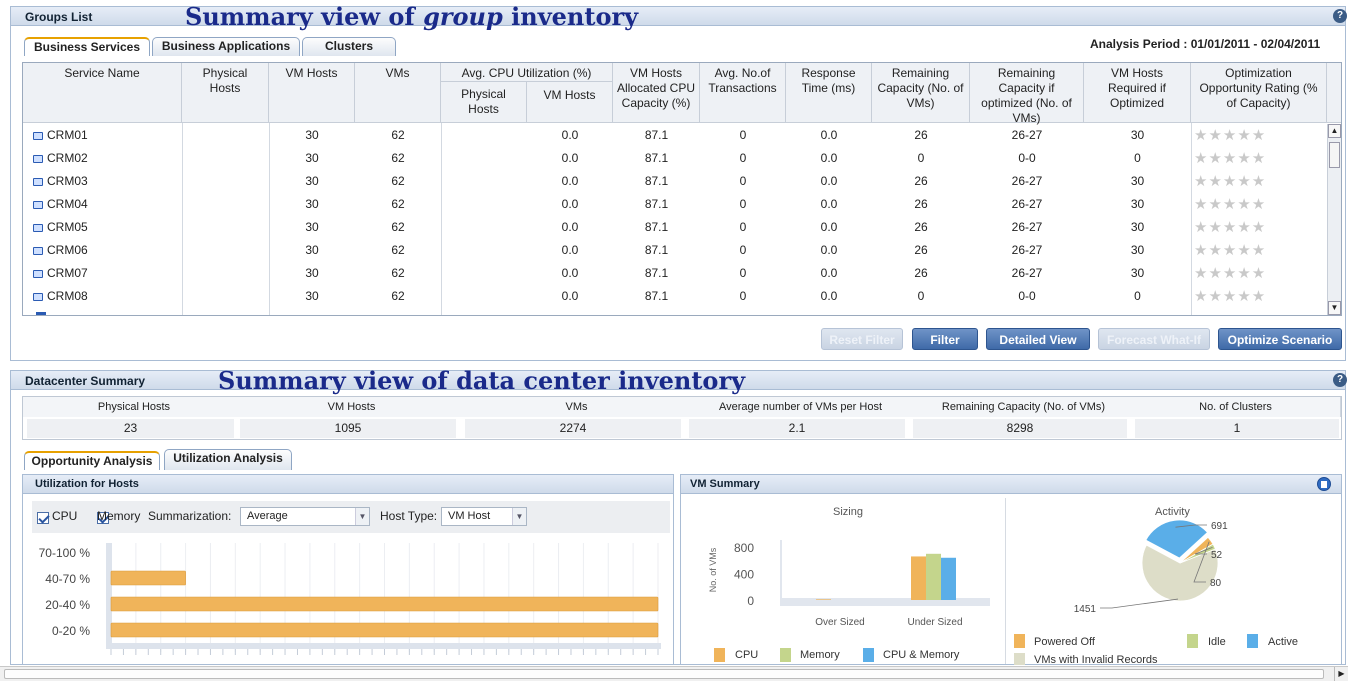 The height and width of the screenshot is (681, 1348). Describe the element at coordinates (1341, 674) in the screenshot. I see `scroll-right-icon: ▶` at that location.